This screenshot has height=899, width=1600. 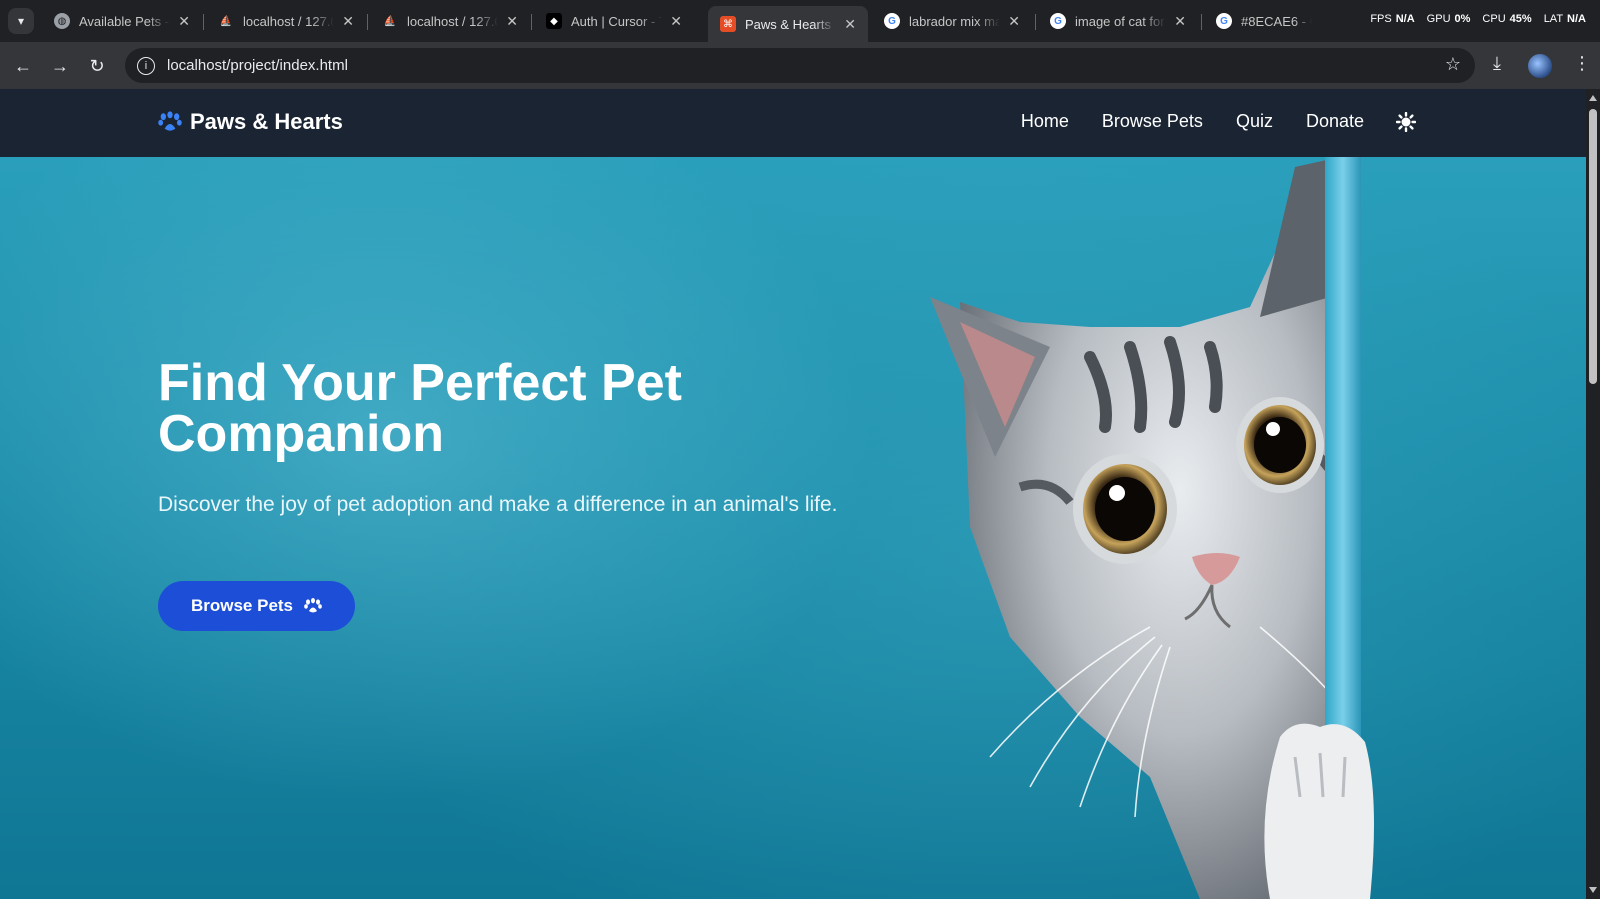 I want to click on sun-icon, so click(x=1406, y=121).